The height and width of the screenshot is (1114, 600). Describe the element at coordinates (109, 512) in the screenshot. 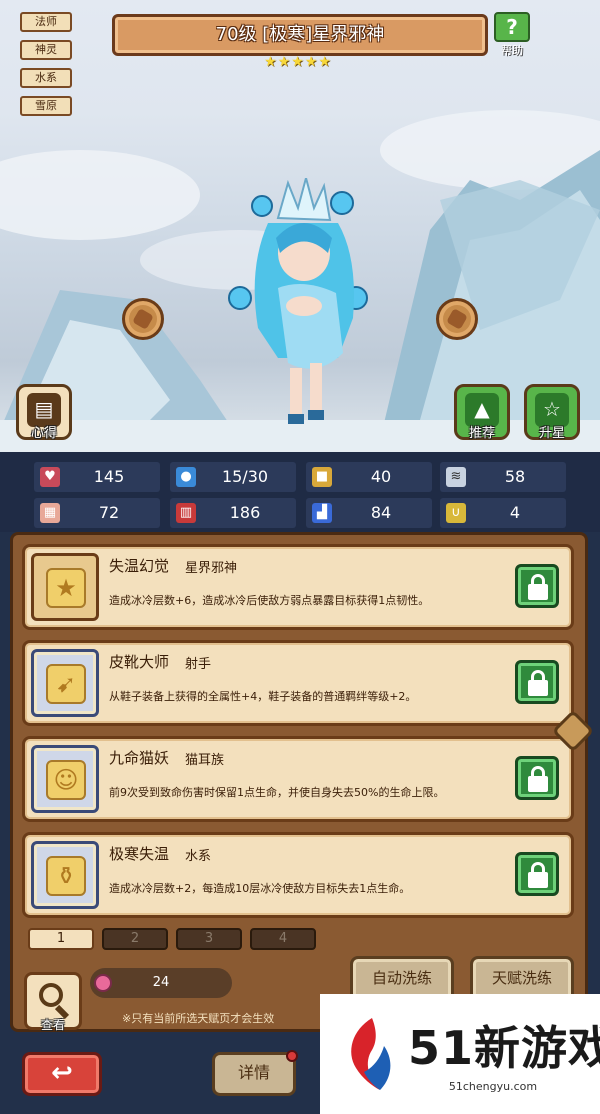

I see `stat-value: 72` at that location.